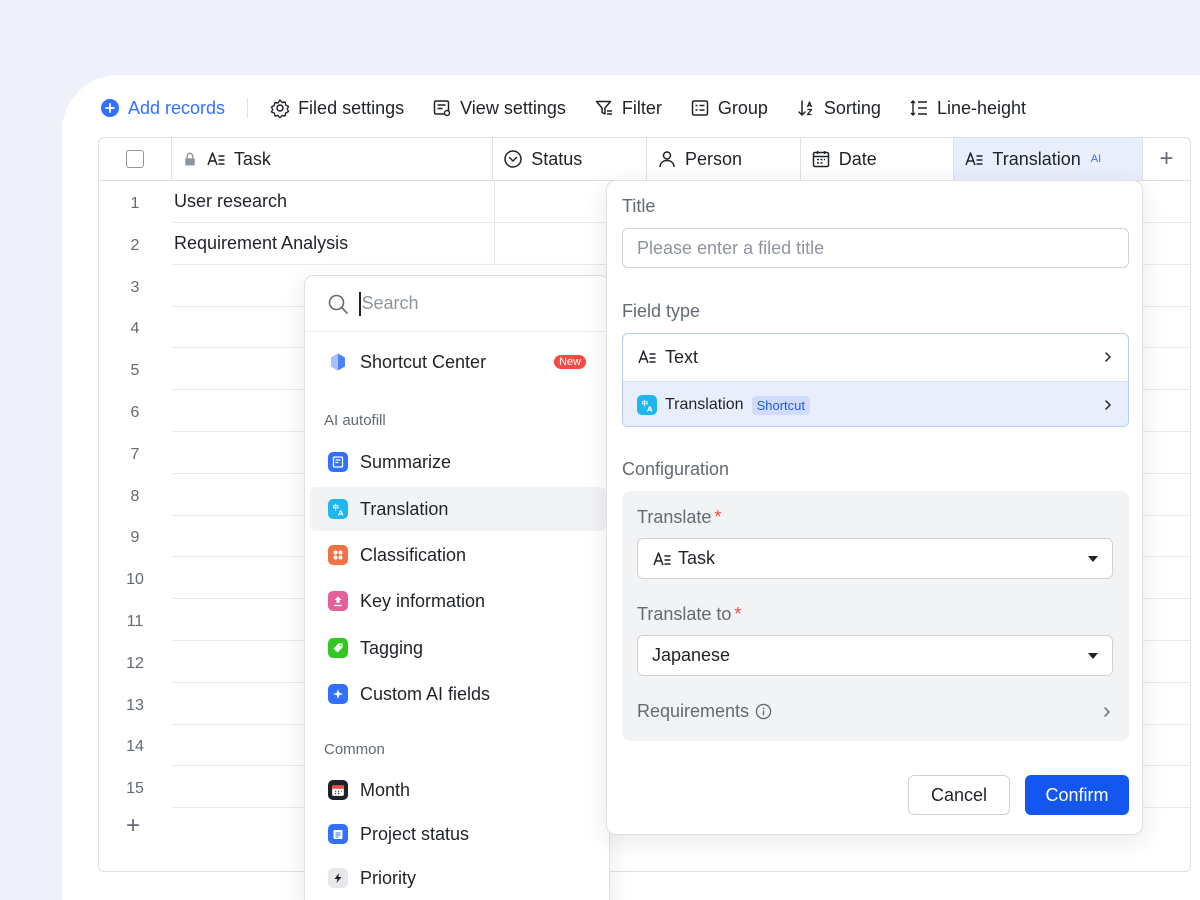 The image size is (1200, 900). Describe the element at coordinates (513, 107) in the screenshot. I see `view-settings-label: View settings` at that location.